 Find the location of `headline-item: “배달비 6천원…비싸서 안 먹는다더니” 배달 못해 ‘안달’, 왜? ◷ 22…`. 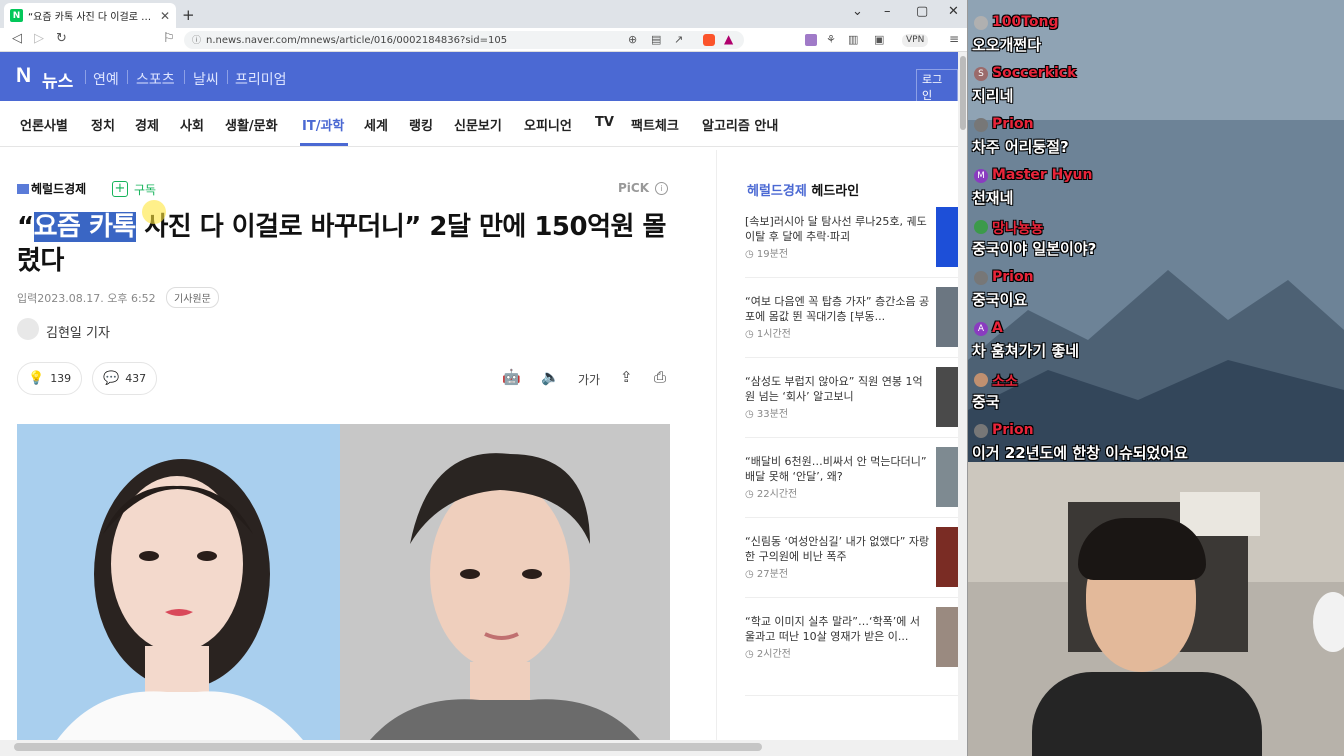

headline-item: “배달비 6천원…비싸서 안 먹는다더니” 배달 못해 ‘안달’, 왜? ◷ 22… is located at coordinates (837, 478).